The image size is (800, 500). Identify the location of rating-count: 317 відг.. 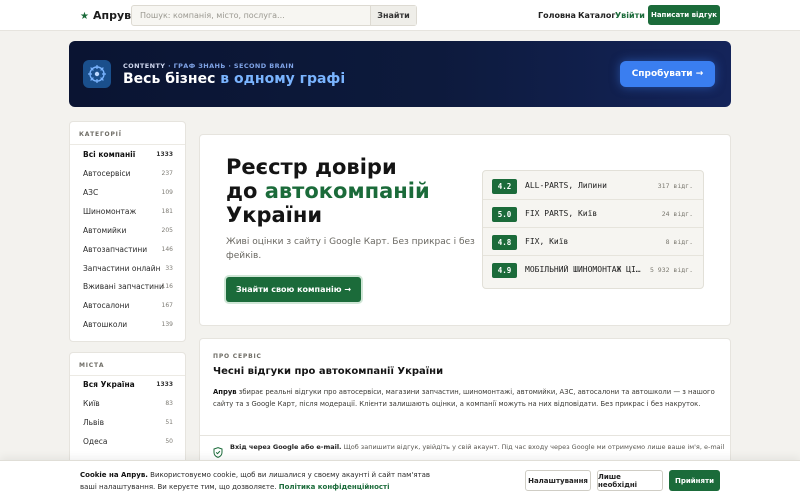
(675, 186).